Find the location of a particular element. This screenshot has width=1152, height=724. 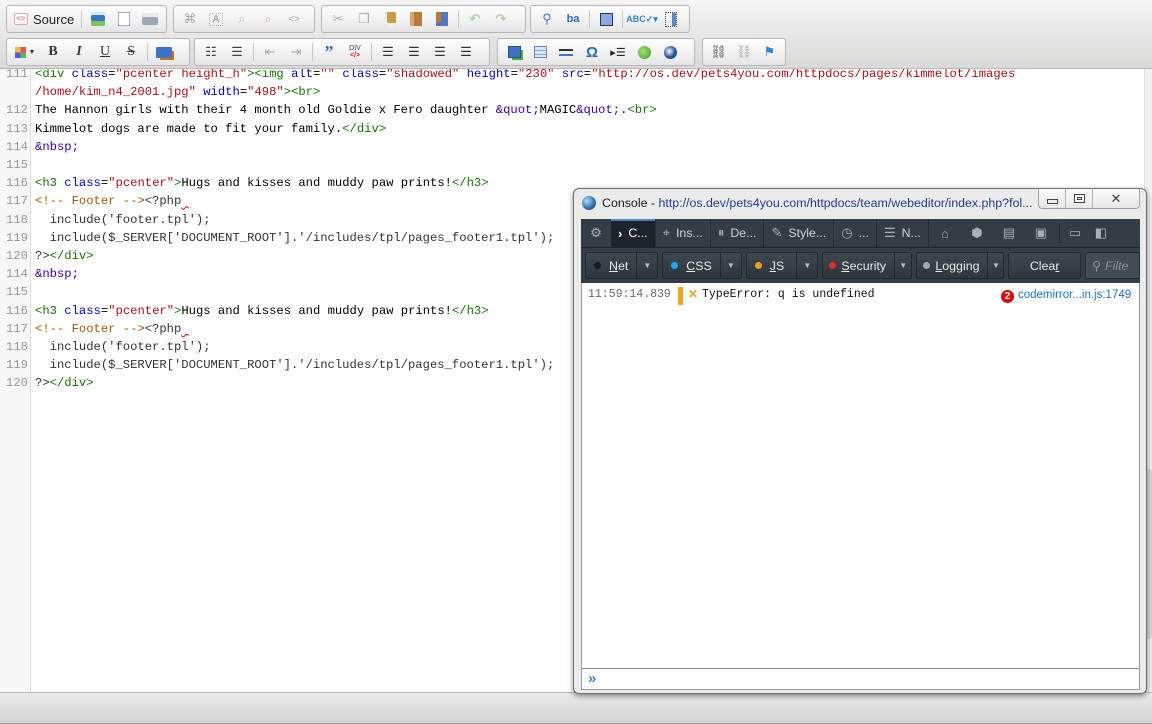

spellcheck-button: ABC✓▾ is located at coordinates (642, 19).